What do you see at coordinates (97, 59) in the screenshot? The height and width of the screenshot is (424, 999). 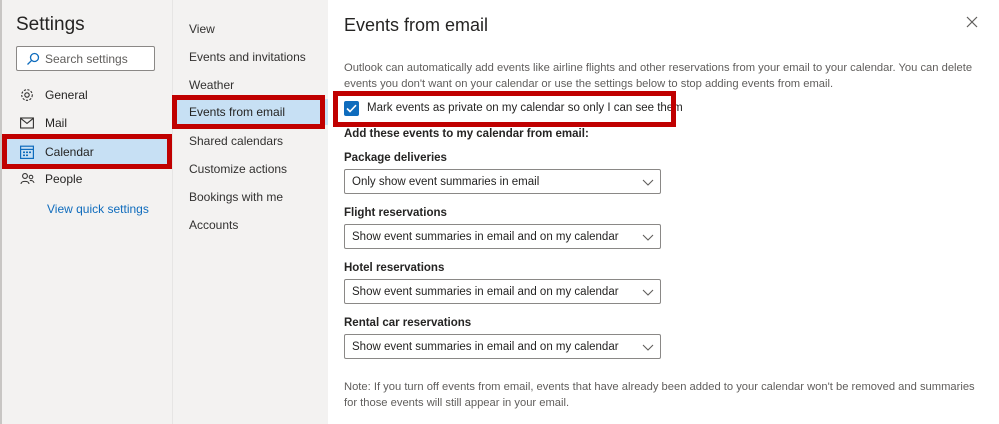 I see `search-settings-input` at bounding box center [97, 59].